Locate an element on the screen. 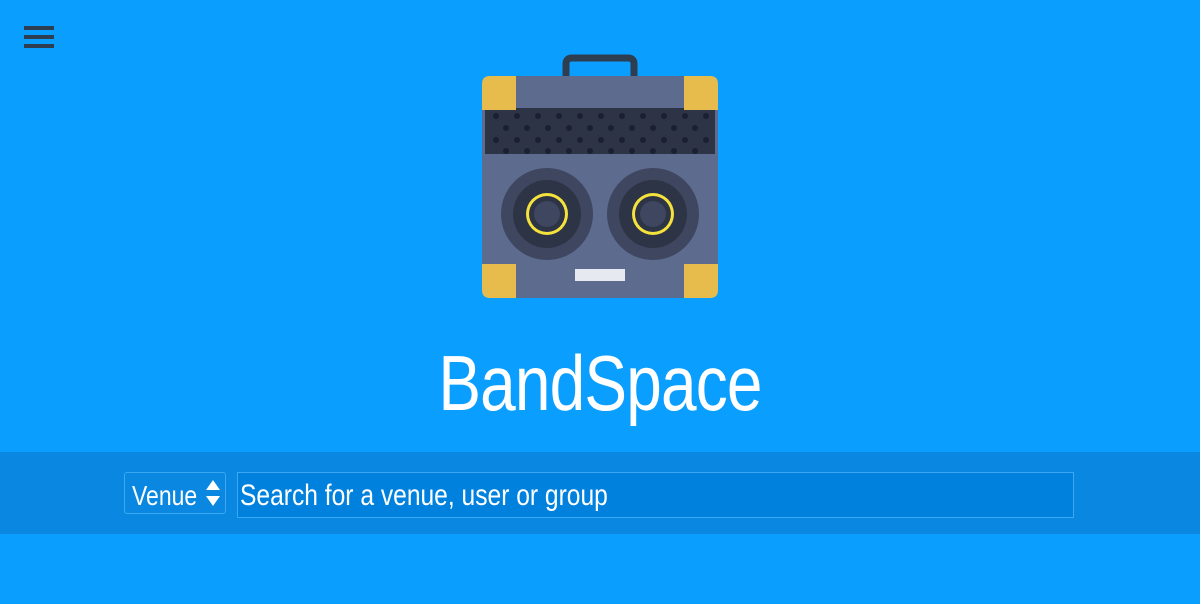  hamburger-menu-icon is located at coordinates (39, 38).